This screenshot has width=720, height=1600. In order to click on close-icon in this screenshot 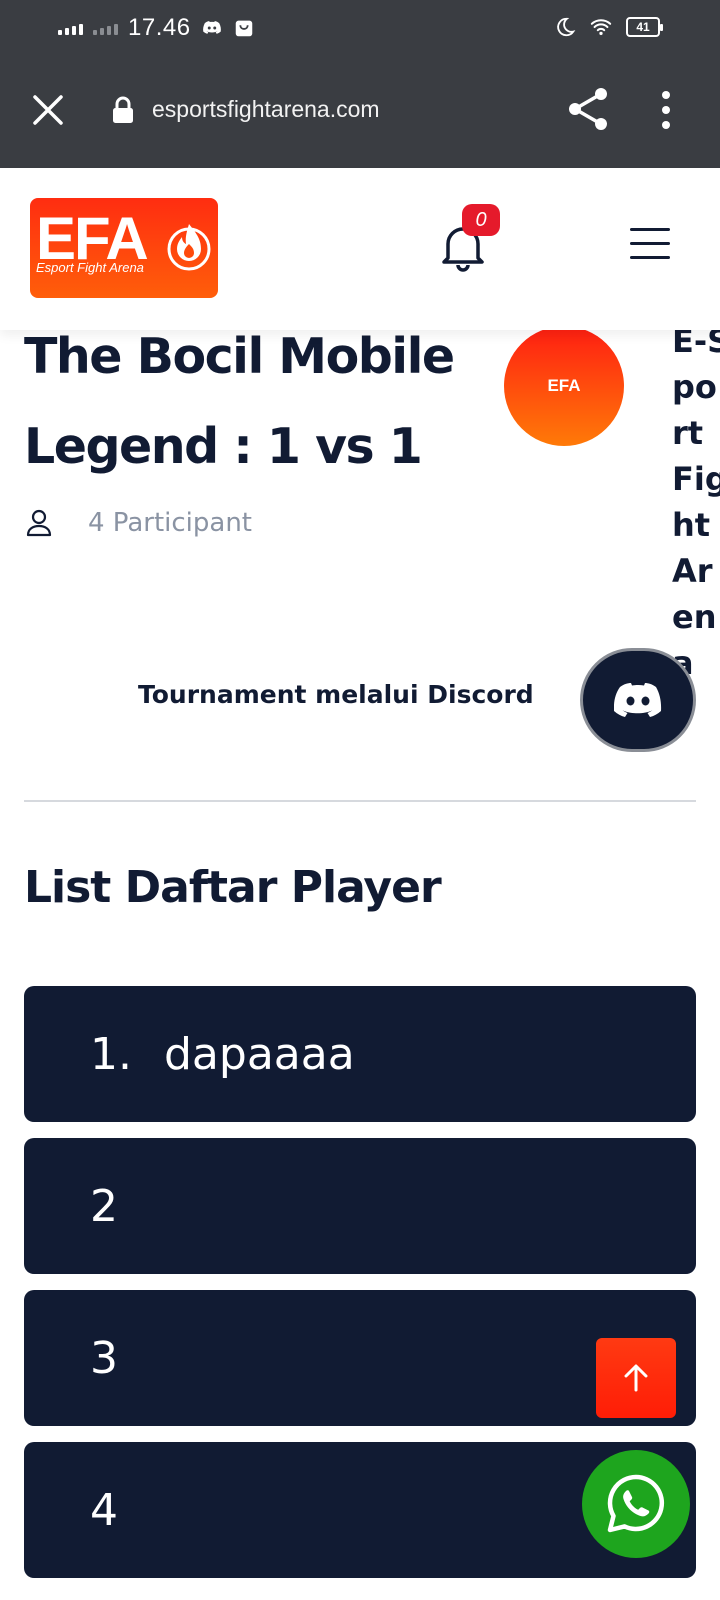, I will do `click(48, 110)`.